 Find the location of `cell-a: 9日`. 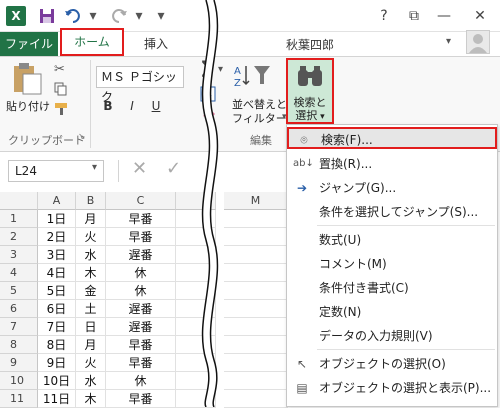

cell-a: 9日 is located at coordinates (57, 363).